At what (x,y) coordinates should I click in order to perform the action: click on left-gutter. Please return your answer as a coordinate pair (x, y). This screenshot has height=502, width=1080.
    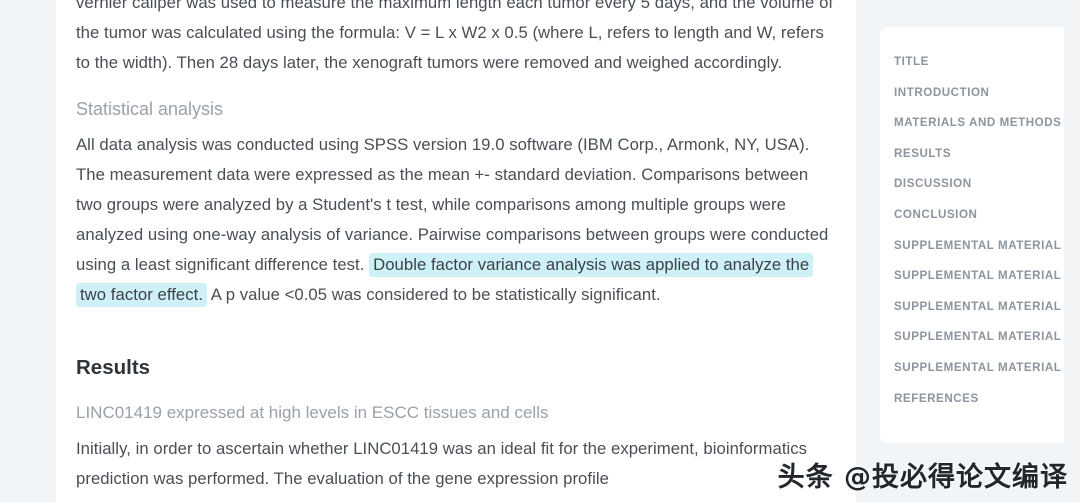
    Looking at the image, I should click on (28, 251).